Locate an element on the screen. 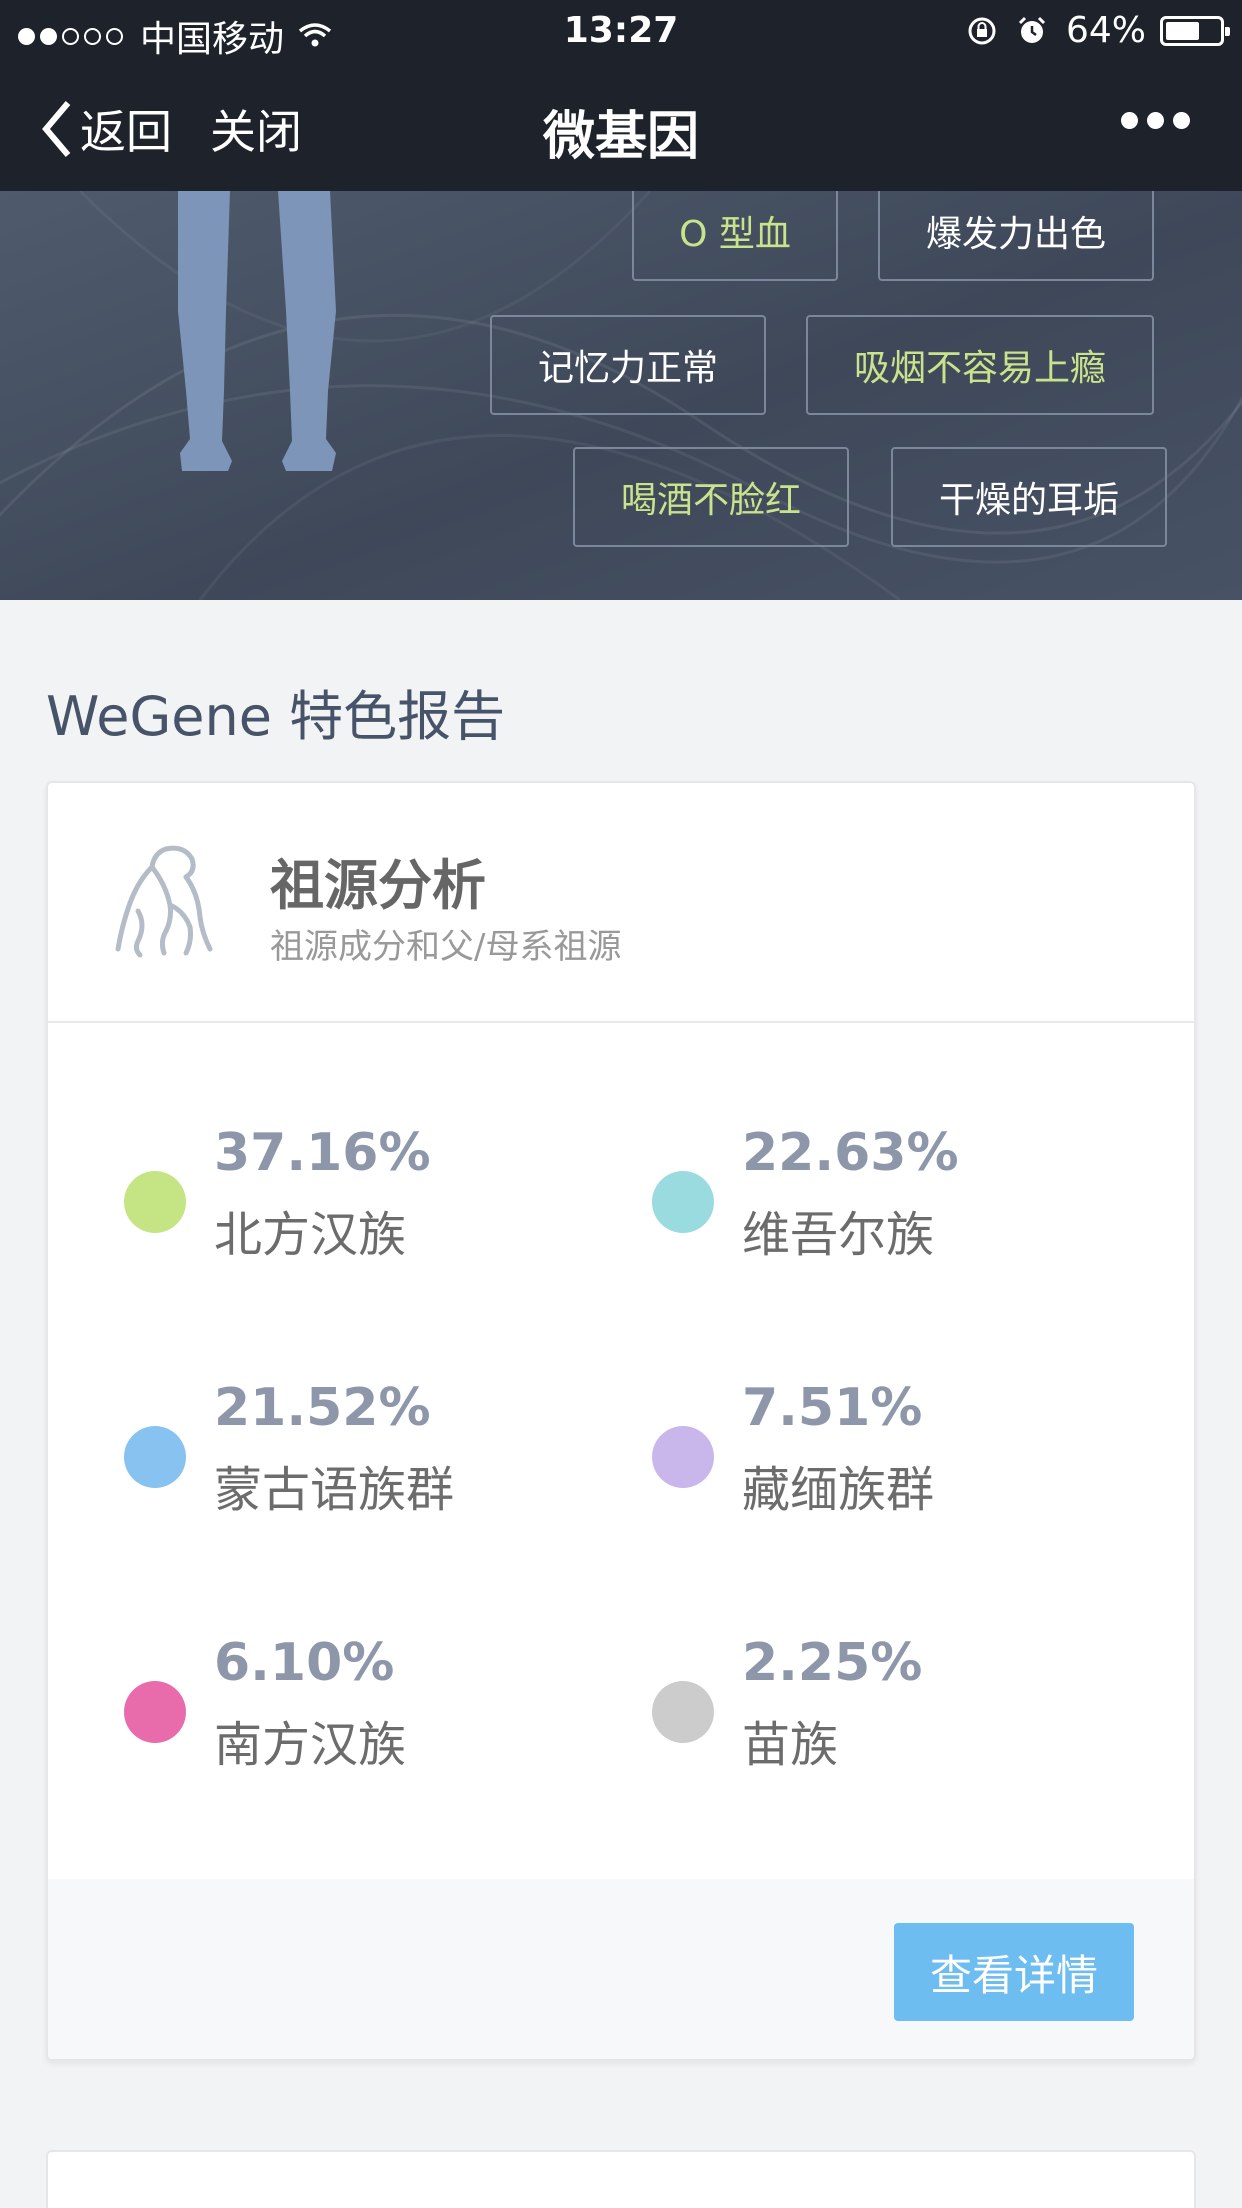  ancestry-item: 37.16% 北方汉族 is located at coordinates (384, 1203).